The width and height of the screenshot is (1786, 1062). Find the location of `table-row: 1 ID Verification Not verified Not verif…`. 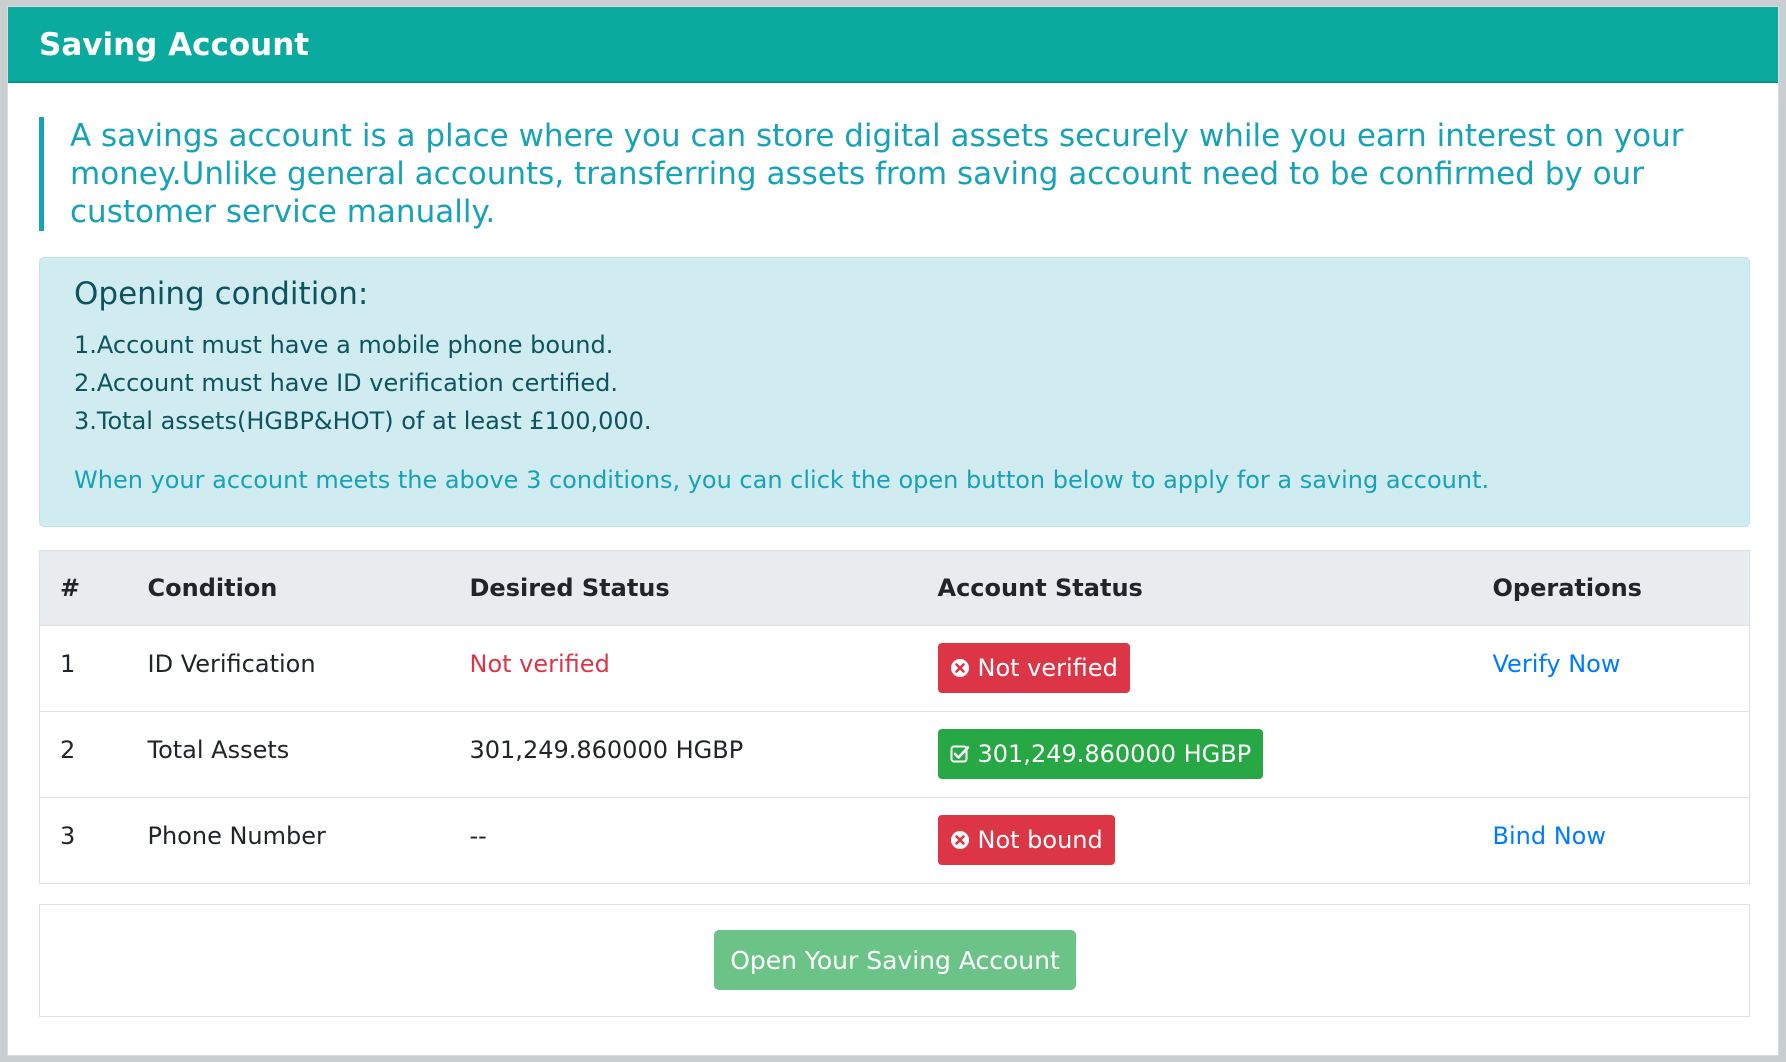

table-row: 1 ID Verification Not verified Not verif… is located at coordinates (894, 668).